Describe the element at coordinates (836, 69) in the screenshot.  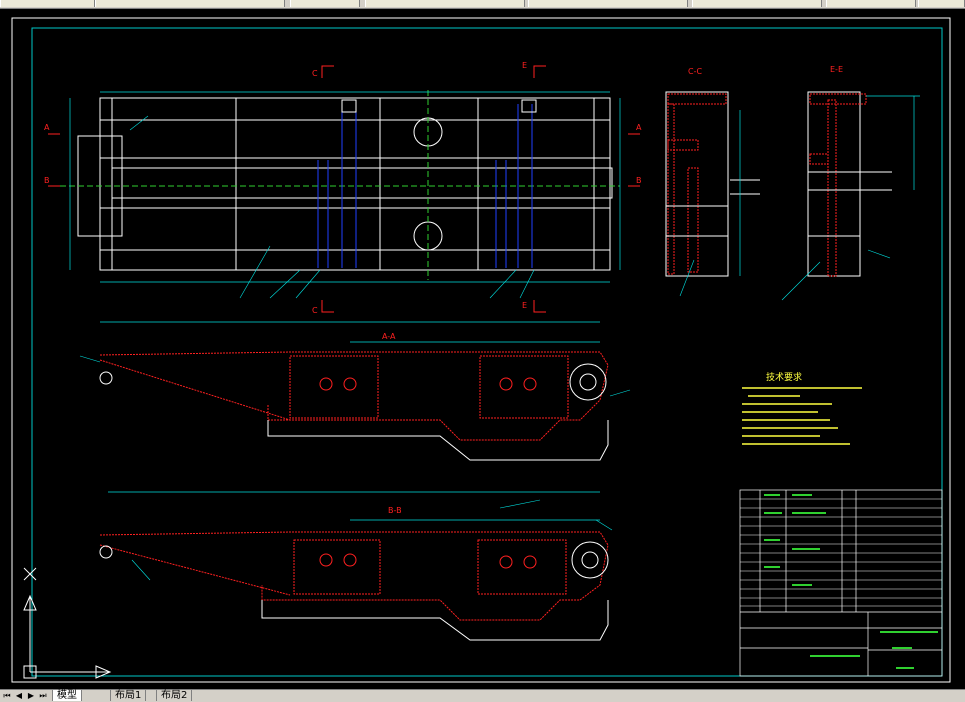
I see `view-title-ee: E-E` at that location.